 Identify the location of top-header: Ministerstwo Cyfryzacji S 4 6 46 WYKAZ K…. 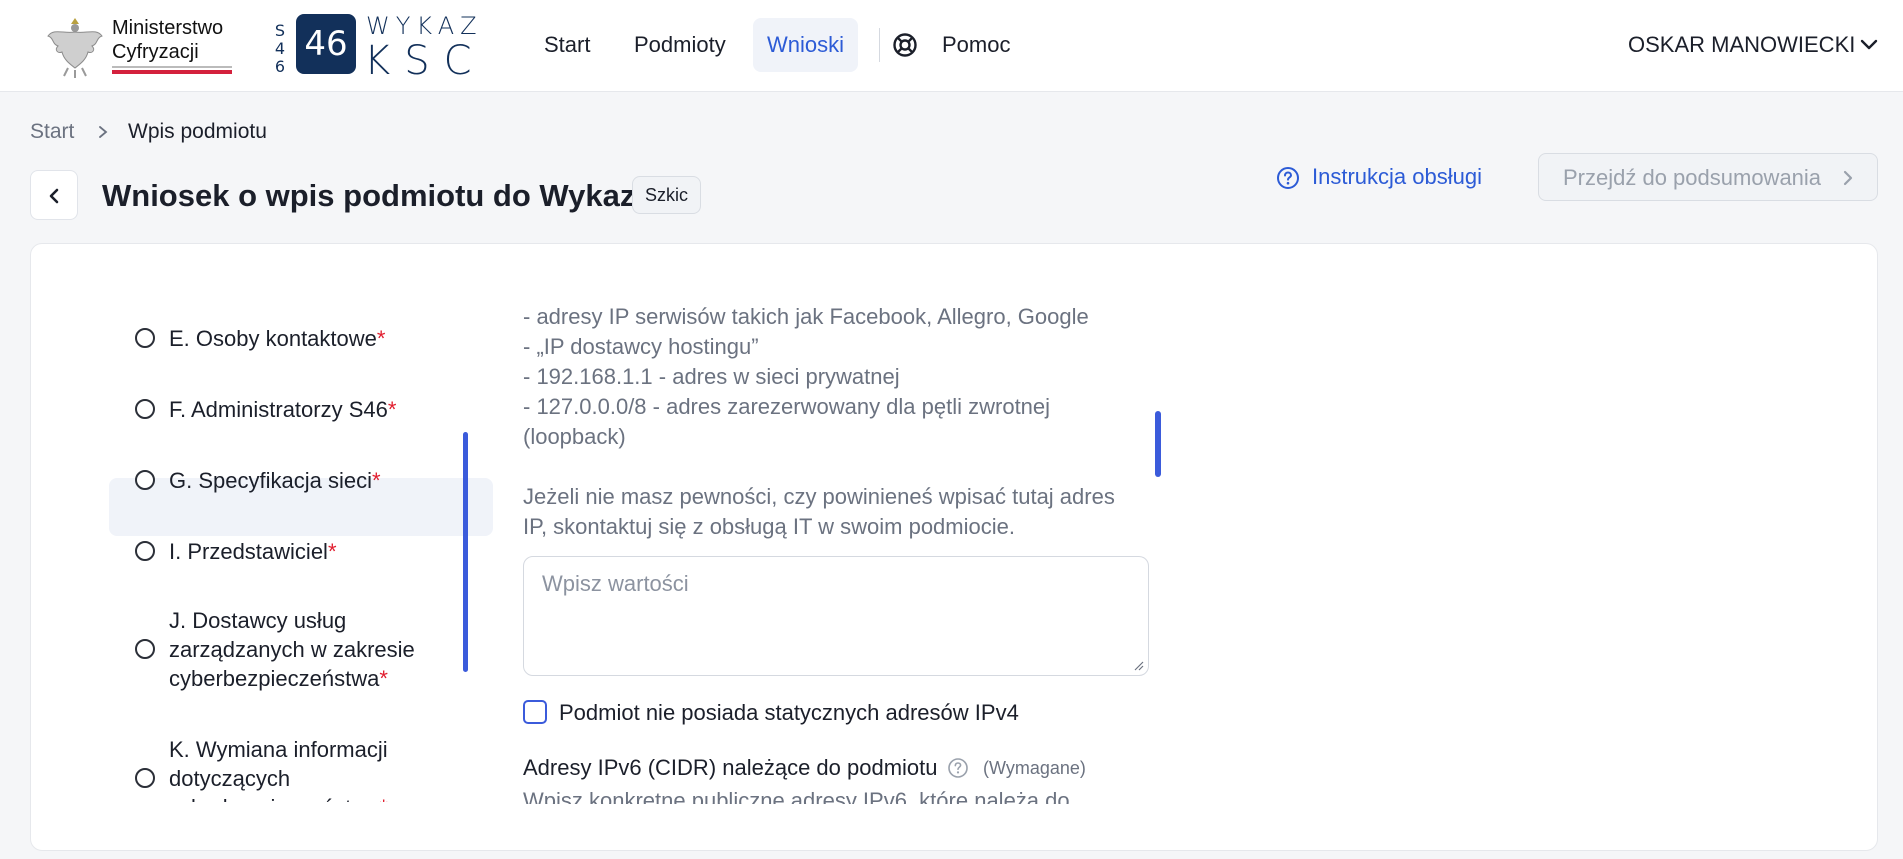
(951, 46).